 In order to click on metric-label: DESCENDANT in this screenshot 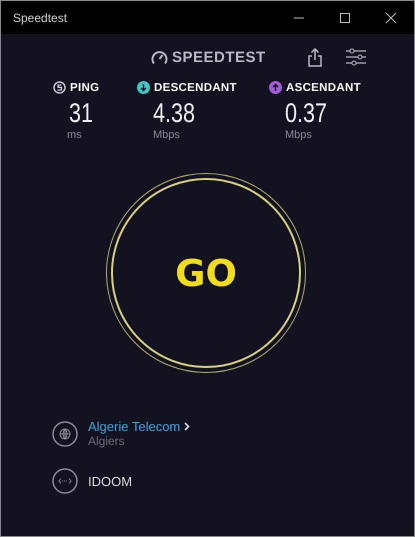, I will do `click(195, 88)`.